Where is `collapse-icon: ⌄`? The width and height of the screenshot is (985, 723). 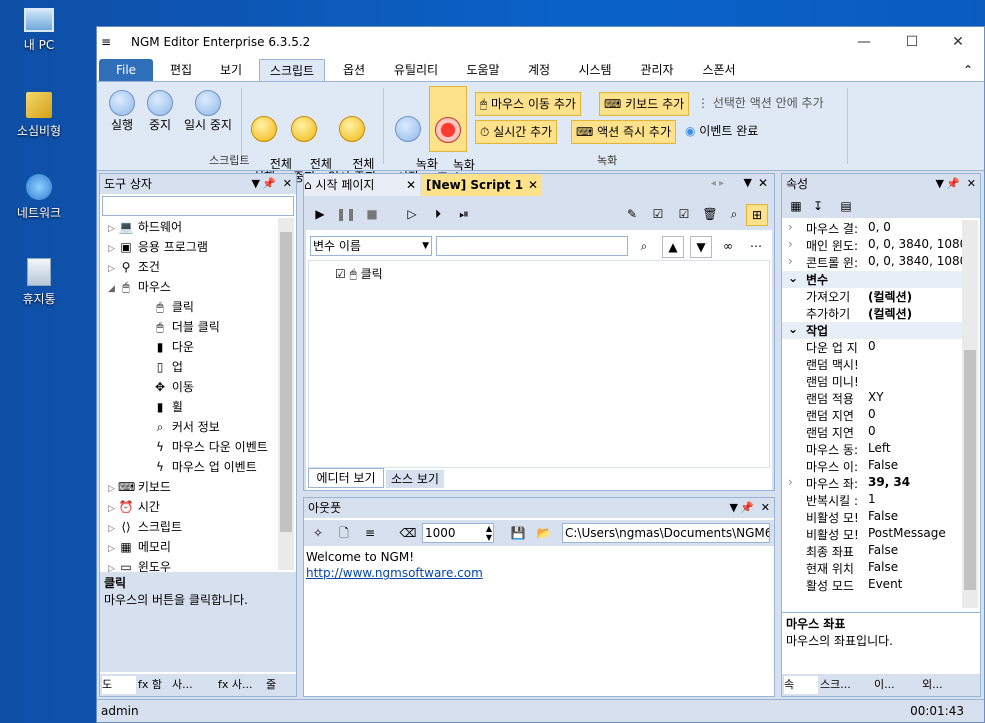 collapse-icon: ⌄ is located at coordinates (793, 329).